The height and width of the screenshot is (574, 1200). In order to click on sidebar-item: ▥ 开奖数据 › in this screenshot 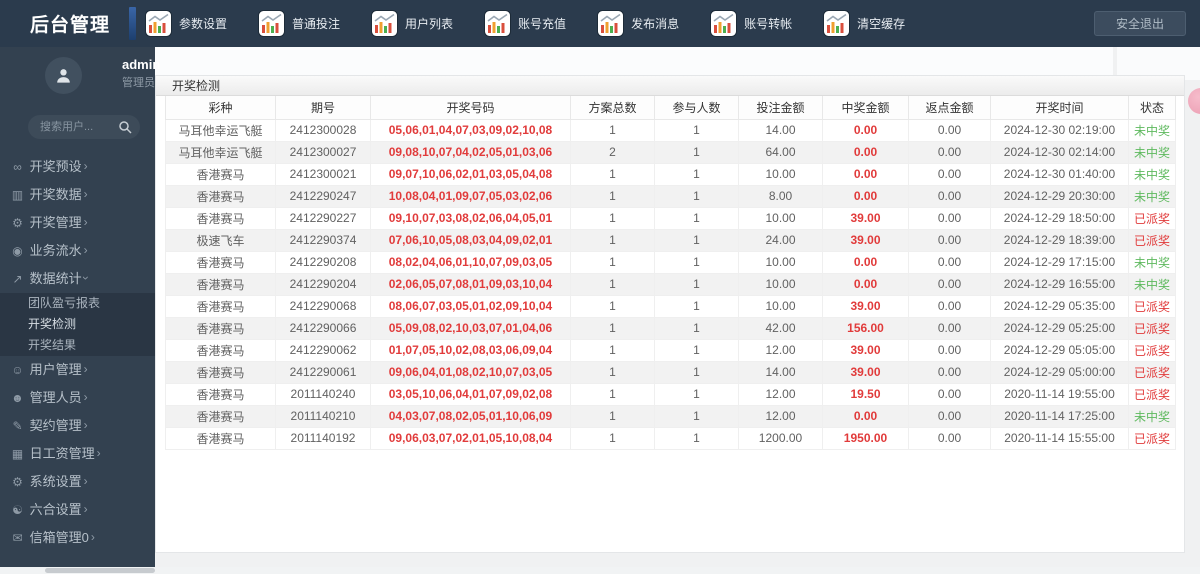, I will do `click(77, 195)`.